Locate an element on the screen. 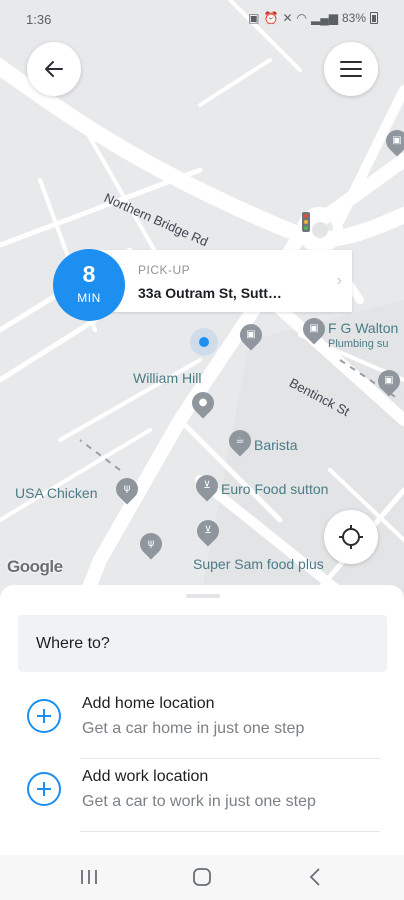 Image resolution: width=404 pixels, height=900 pixels. pickup-card: PICK-UP 33a Outram St, Sutt… › is located at coordinates (226, 281).